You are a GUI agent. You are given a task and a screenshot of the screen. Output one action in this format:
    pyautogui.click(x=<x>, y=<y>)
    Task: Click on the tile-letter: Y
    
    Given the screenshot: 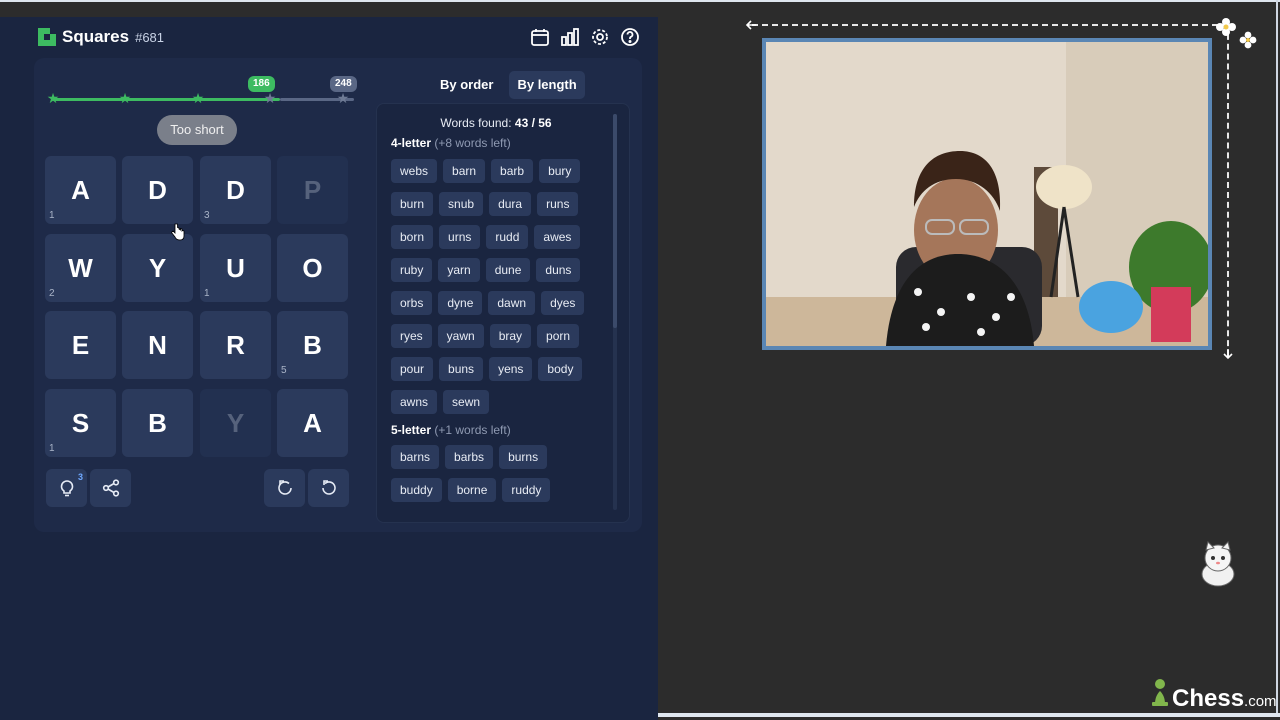 What is the action you would take?
    pyautogui.click(x=235, y=422)
    